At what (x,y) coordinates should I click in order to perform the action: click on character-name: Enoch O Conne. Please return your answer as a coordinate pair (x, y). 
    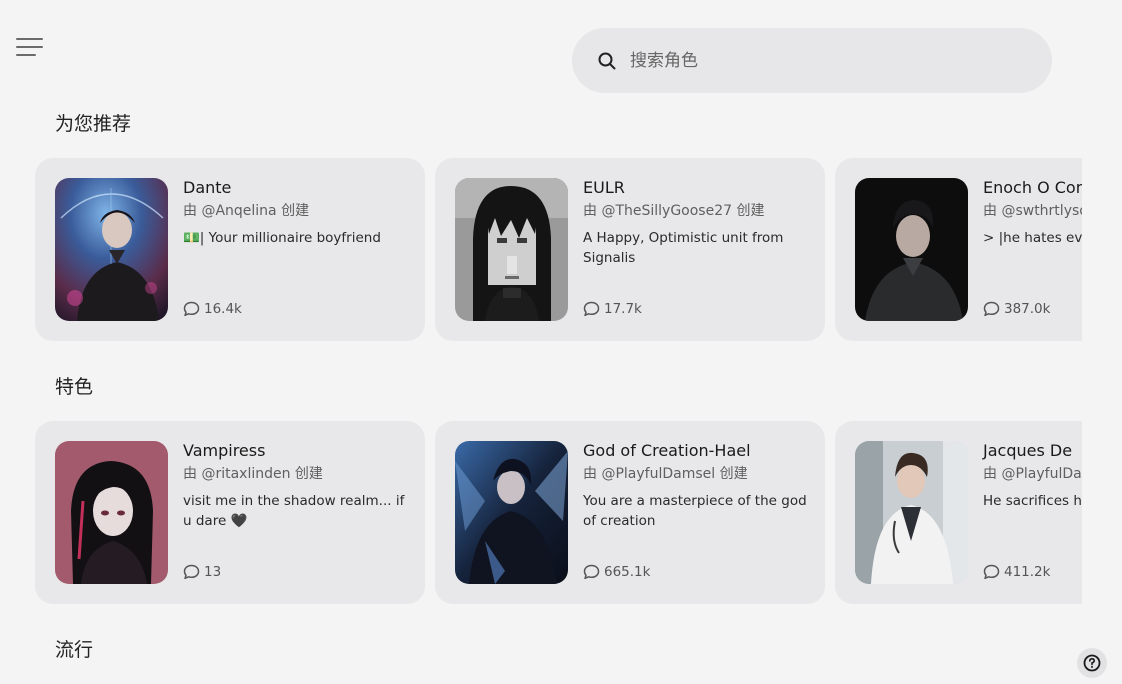
    Looking at the image, I should click on (1032, 187).